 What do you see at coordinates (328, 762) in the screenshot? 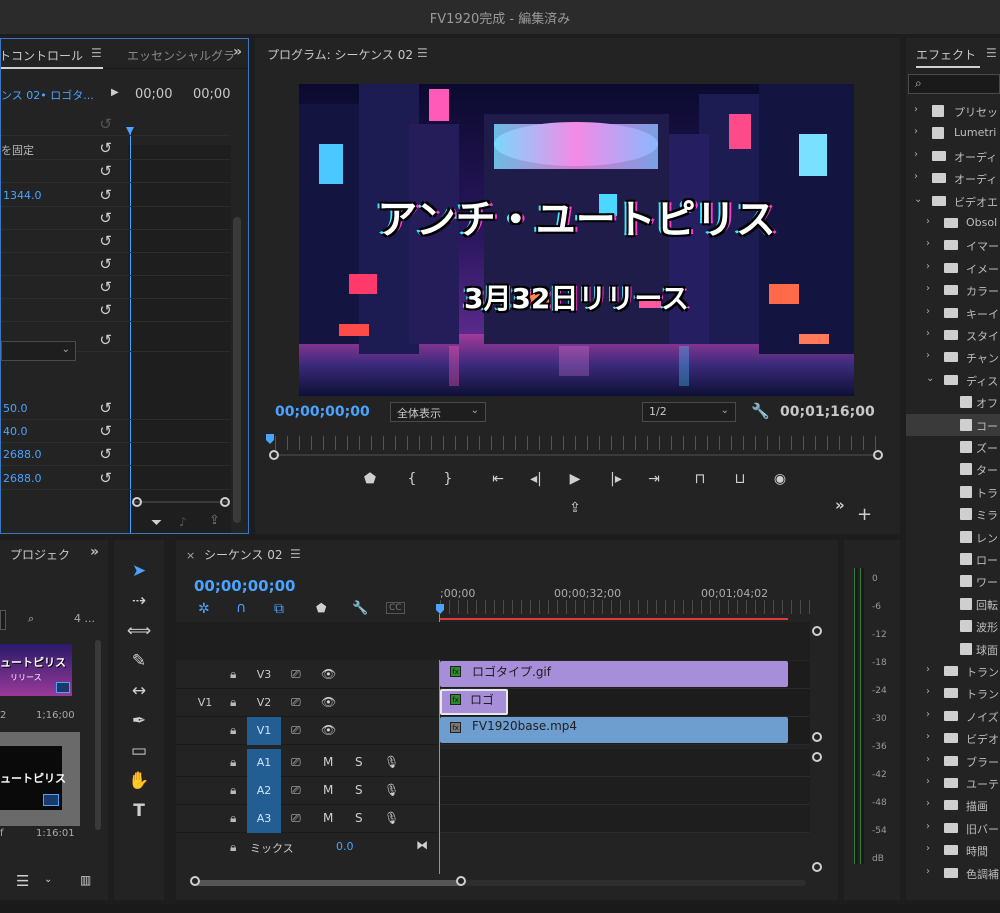
I see `mute-button: M` at bounding box center [328, 762].